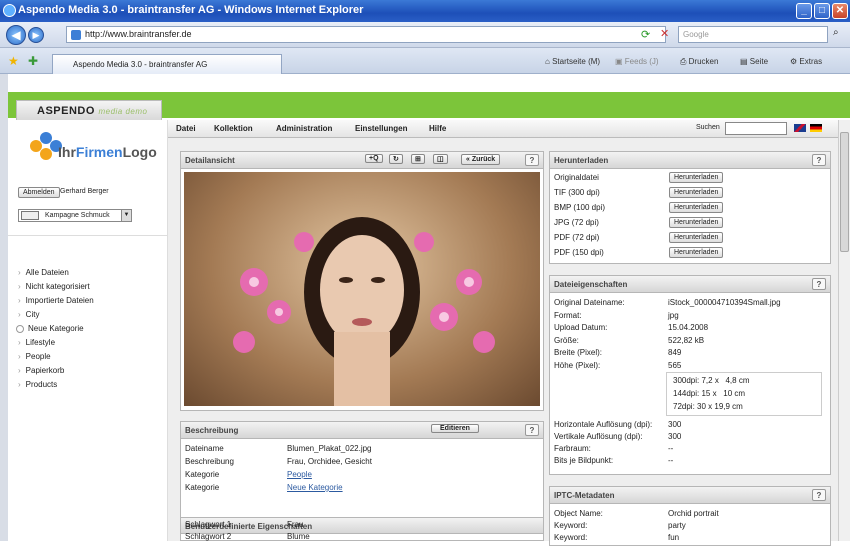 Image resolution: width=850 pixels, height=546 pixels. Describe the element at coordinates (33, 61) in the screenshot. I see `add-favorites-icon: ✚` at that location.